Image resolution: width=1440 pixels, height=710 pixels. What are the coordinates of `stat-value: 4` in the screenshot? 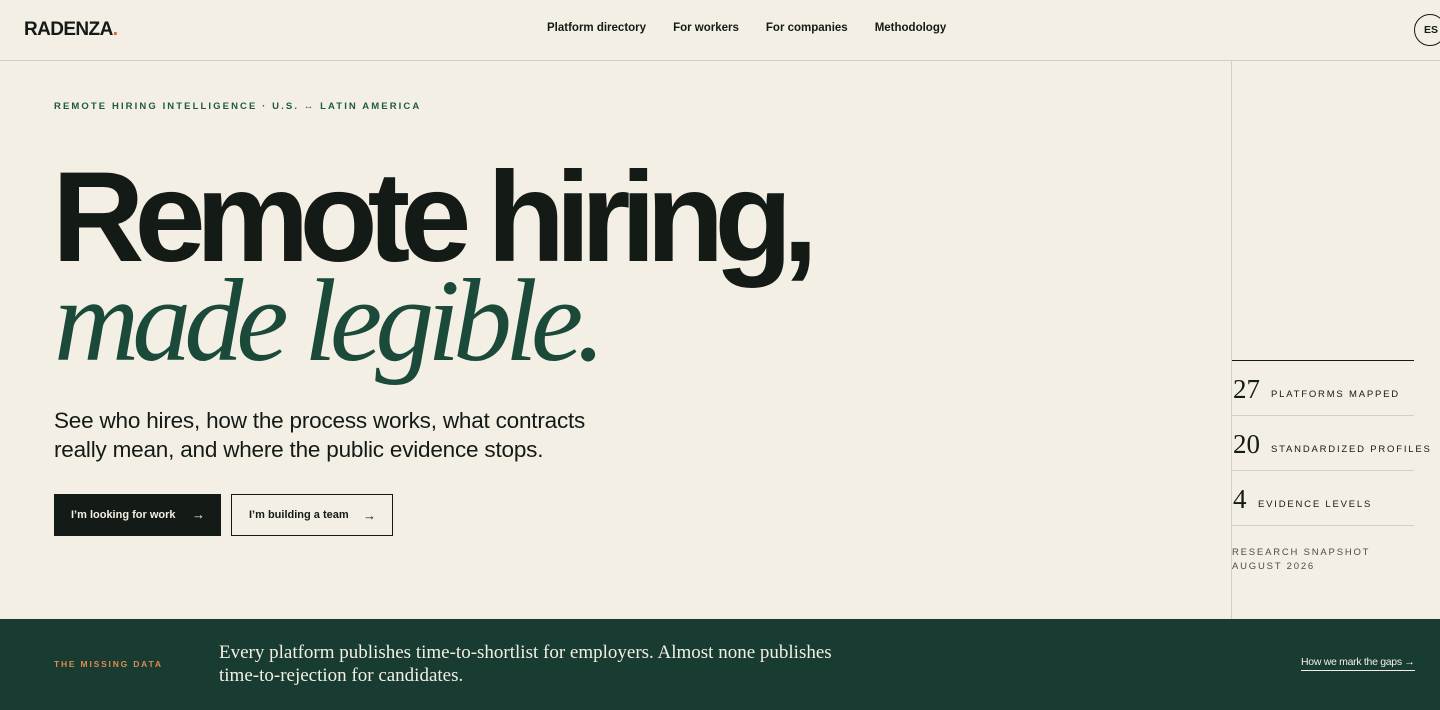 It's located at (1240, 499).